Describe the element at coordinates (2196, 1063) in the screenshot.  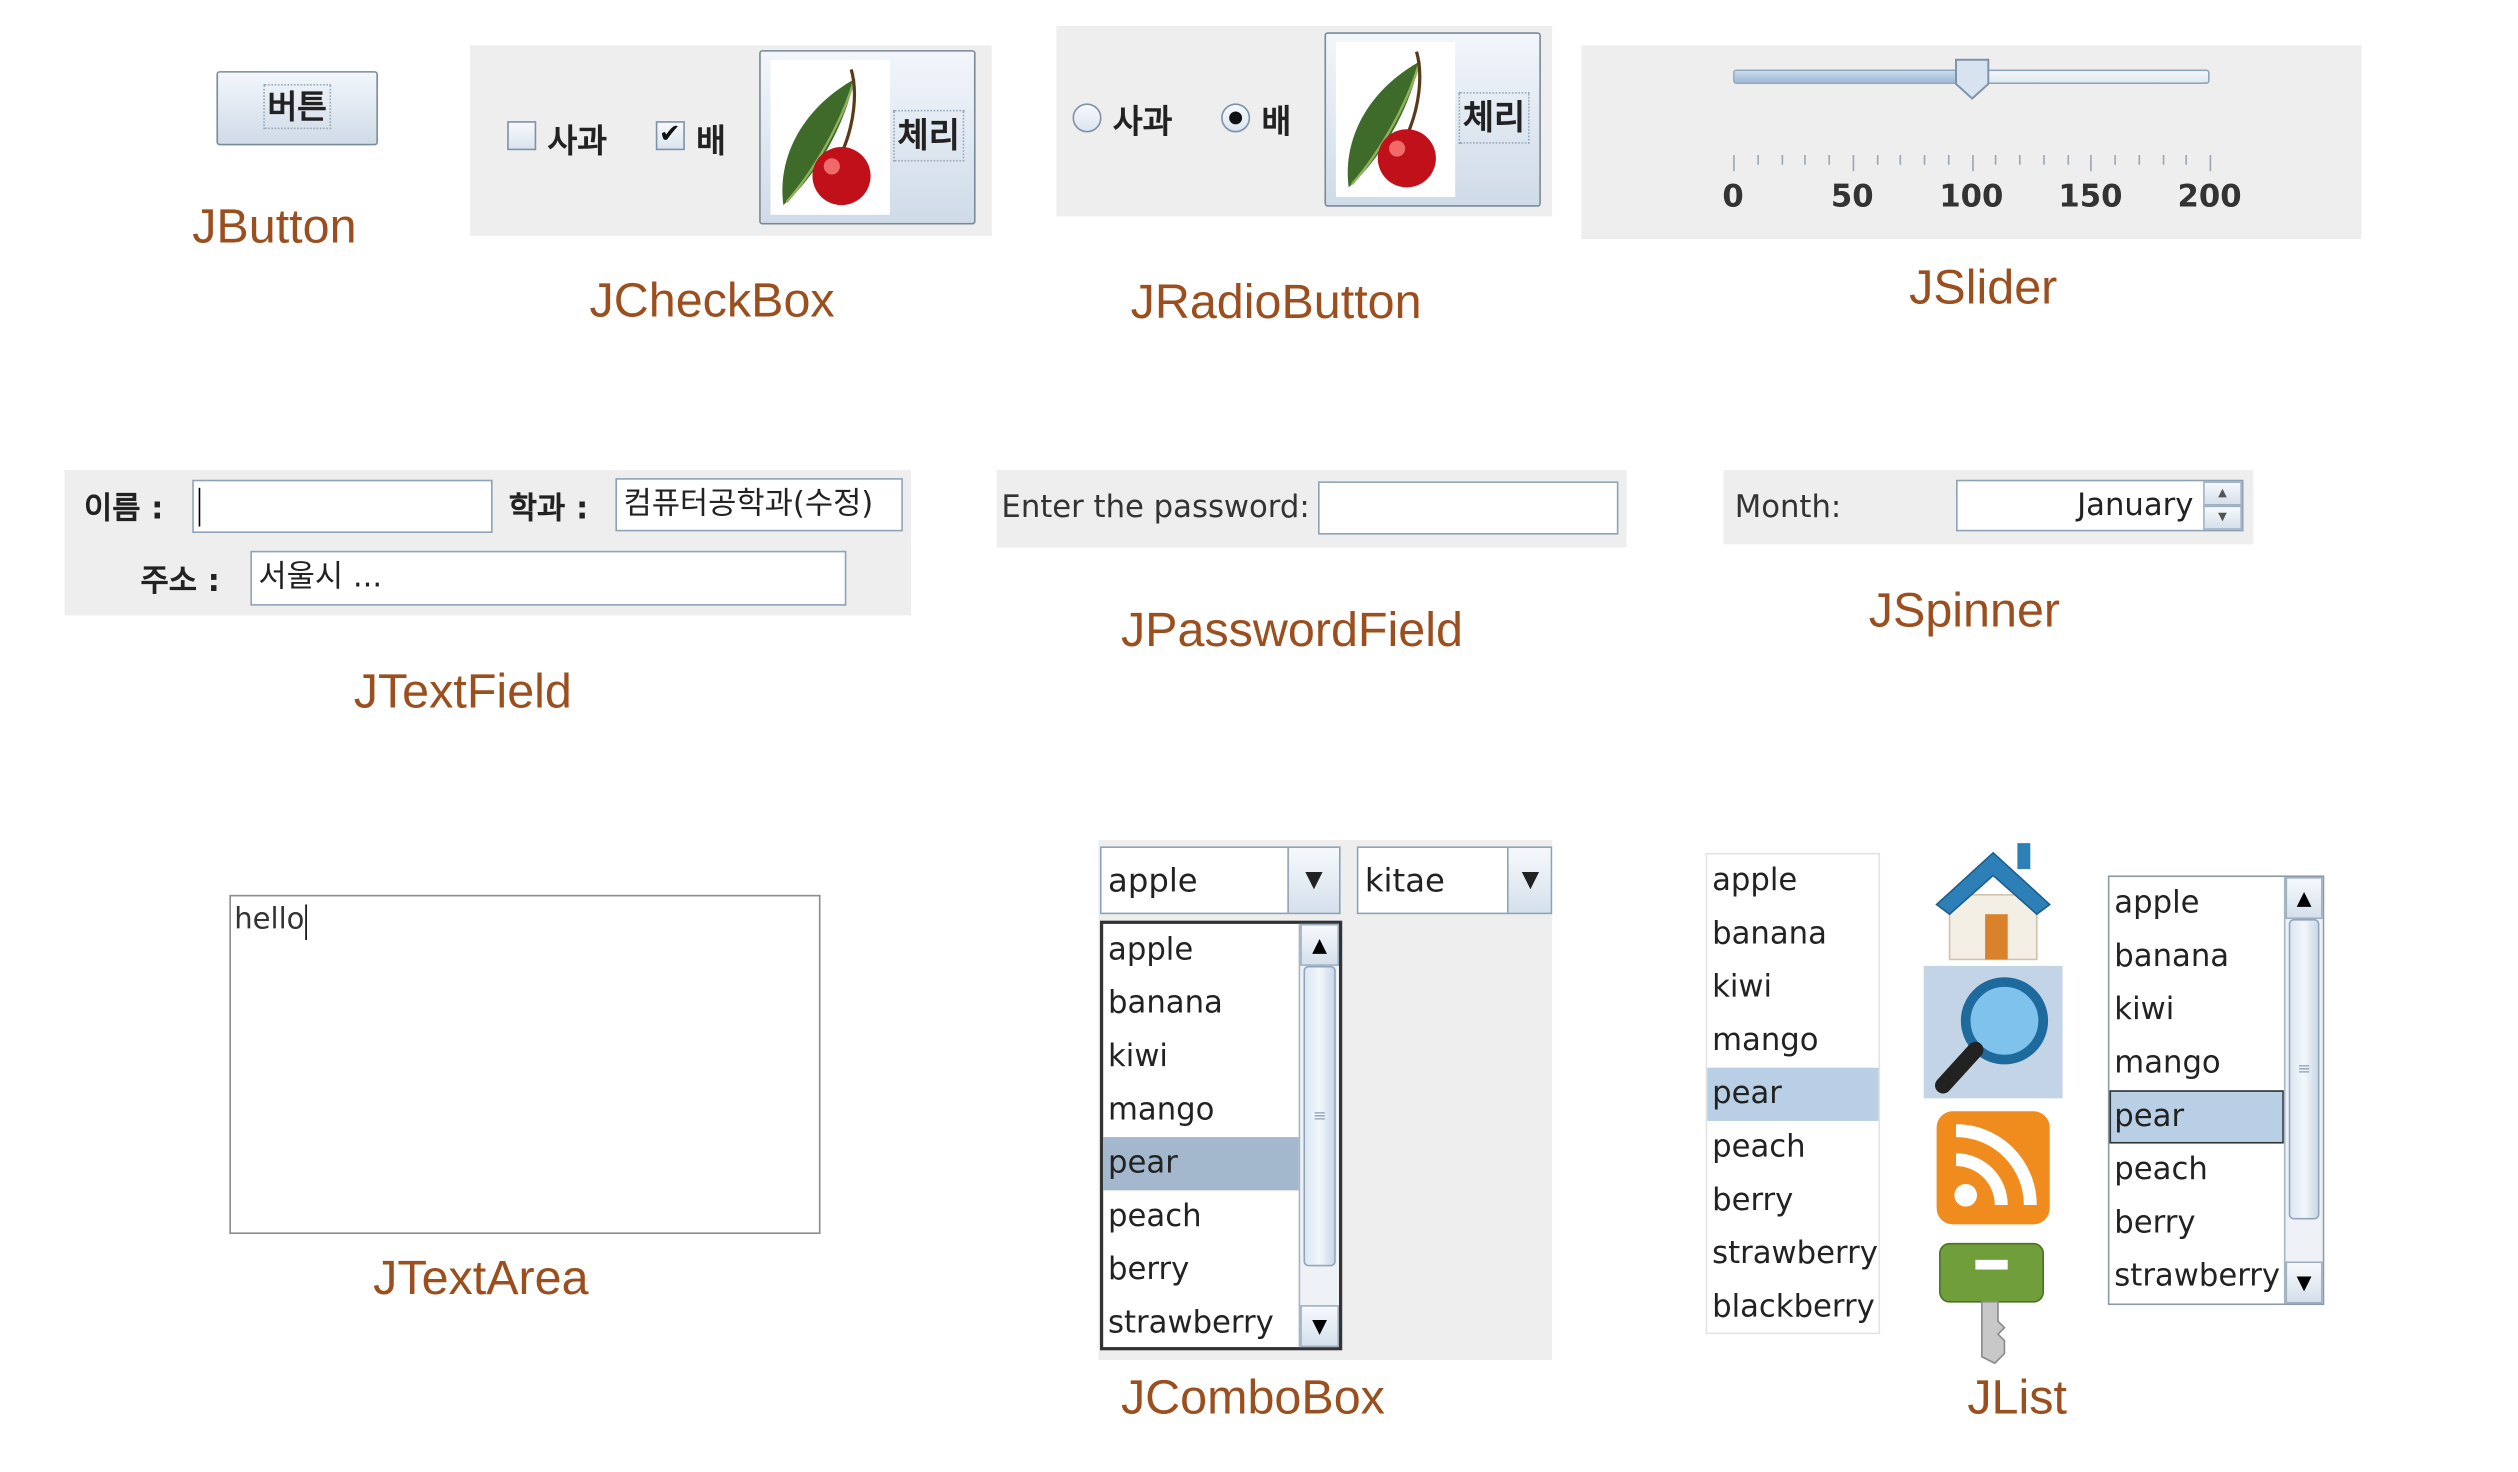
I see `jlist-scroll-item: mango` at that location.